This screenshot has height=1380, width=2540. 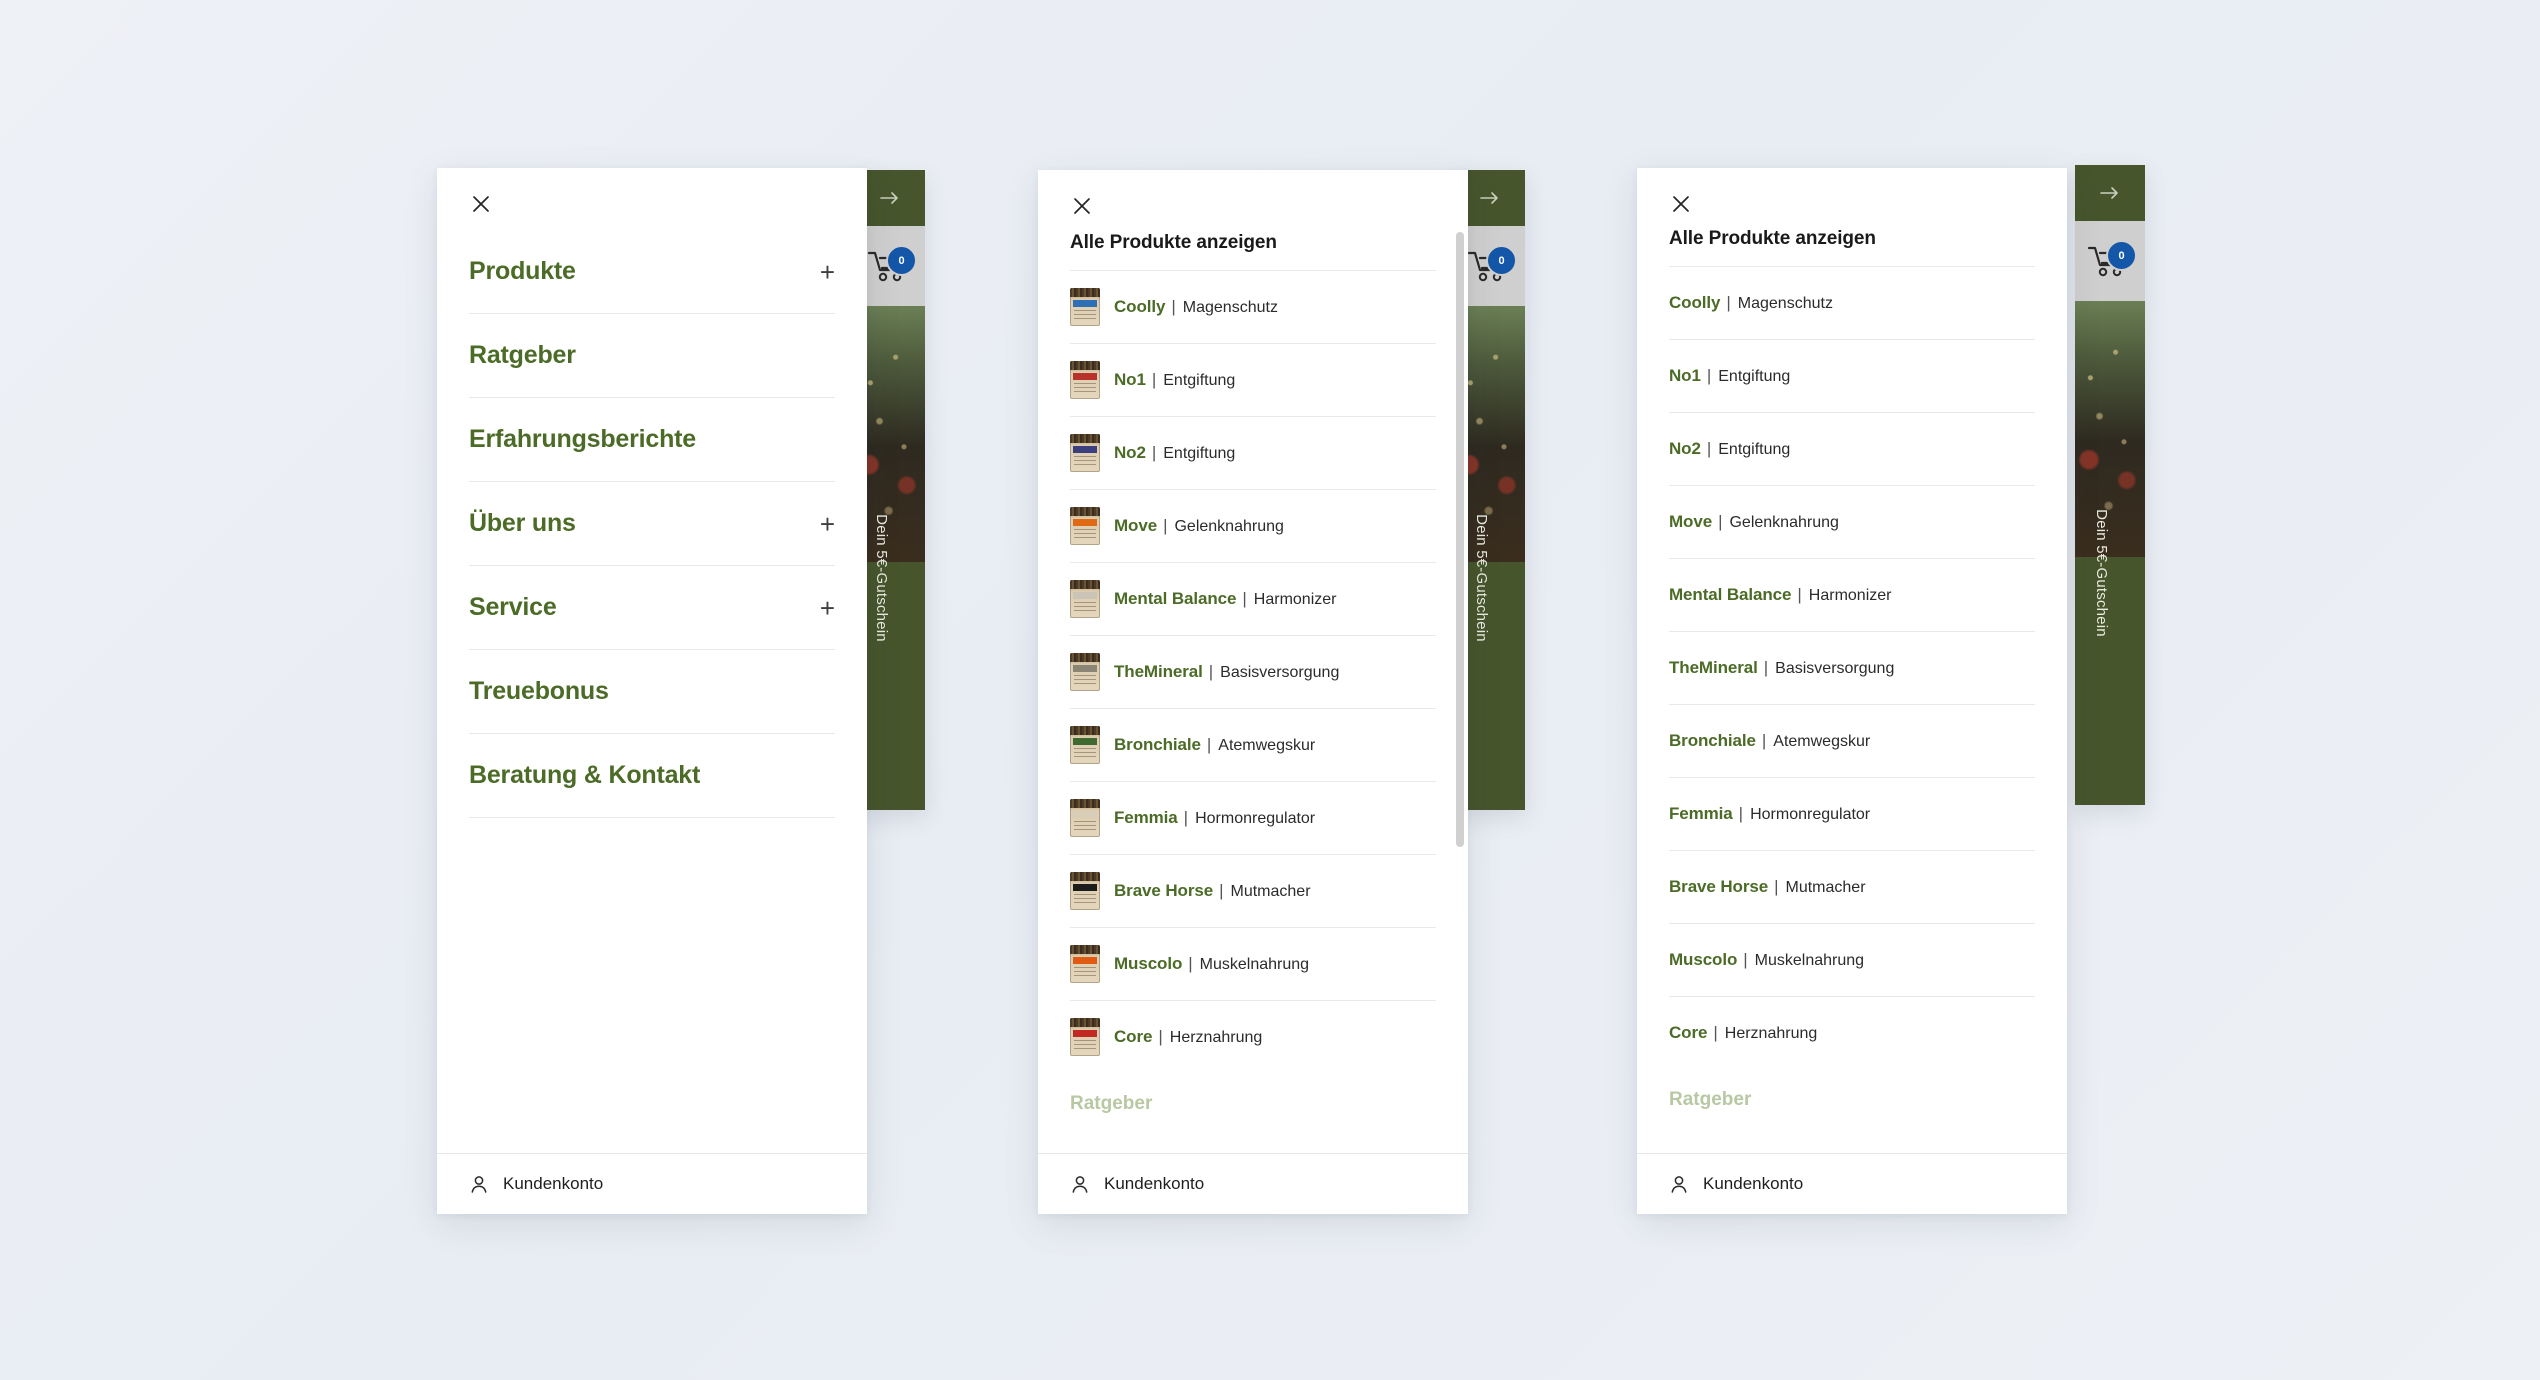 What do you see at coordinates (652, 692) in the screenshot?
I see `menu-item-treuebonus: Treuebonus` at bounding box center [652, 692].